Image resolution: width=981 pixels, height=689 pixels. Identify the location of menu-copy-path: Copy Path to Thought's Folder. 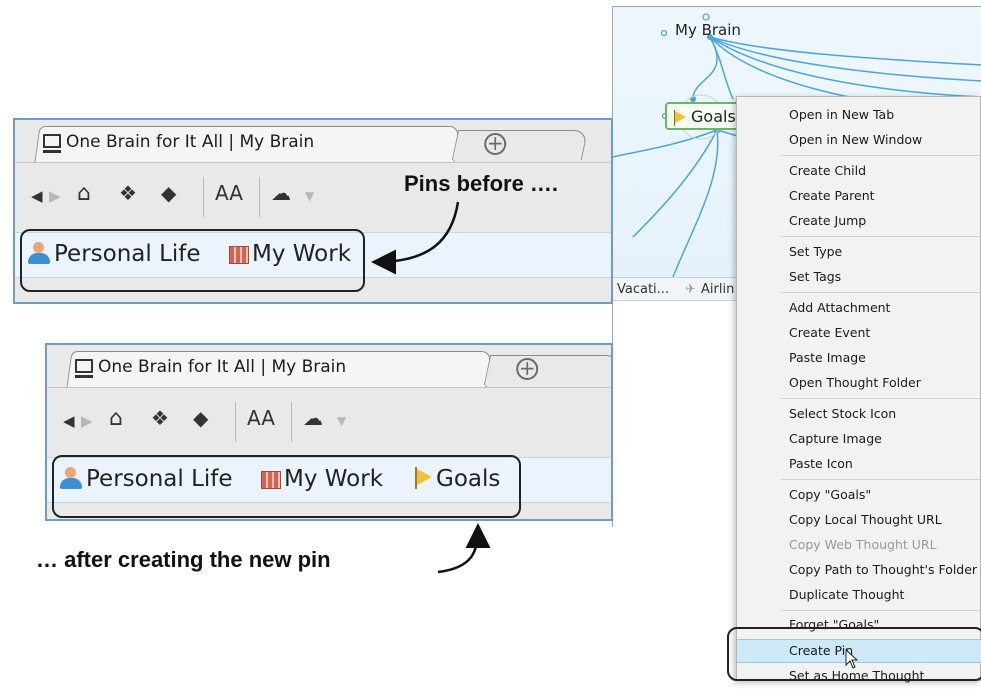
(859, 571).